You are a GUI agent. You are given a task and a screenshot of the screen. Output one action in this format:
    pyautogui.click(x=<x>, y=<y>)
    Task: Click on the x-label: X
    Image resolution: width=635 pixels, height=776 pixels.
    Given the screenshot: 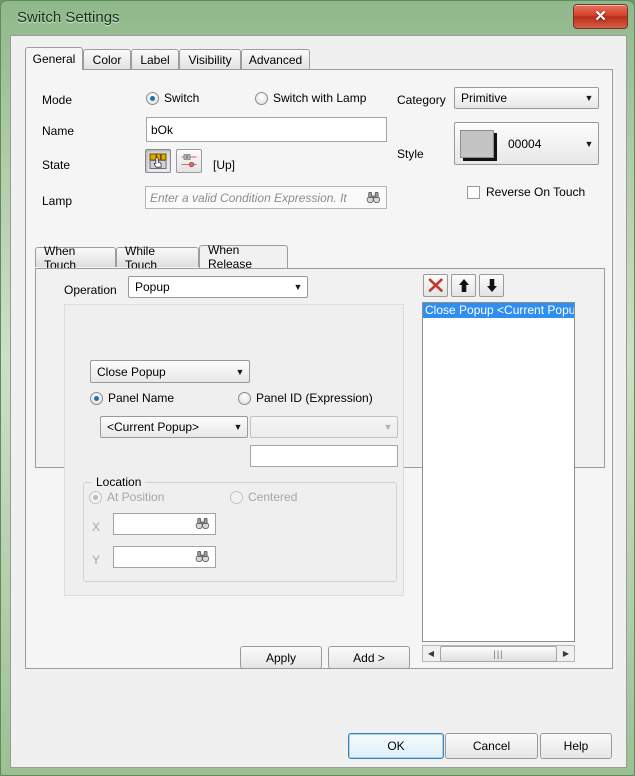 What is the action you would take?
    pyautogui.click(x=96, y=527)
    